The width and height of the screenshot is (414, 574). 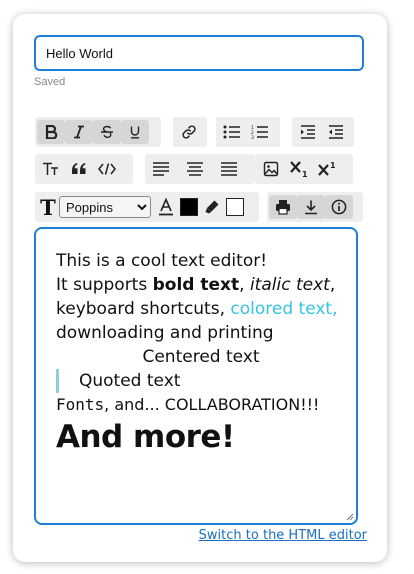 I want to click on code-icon, so click(x=107, y=169).